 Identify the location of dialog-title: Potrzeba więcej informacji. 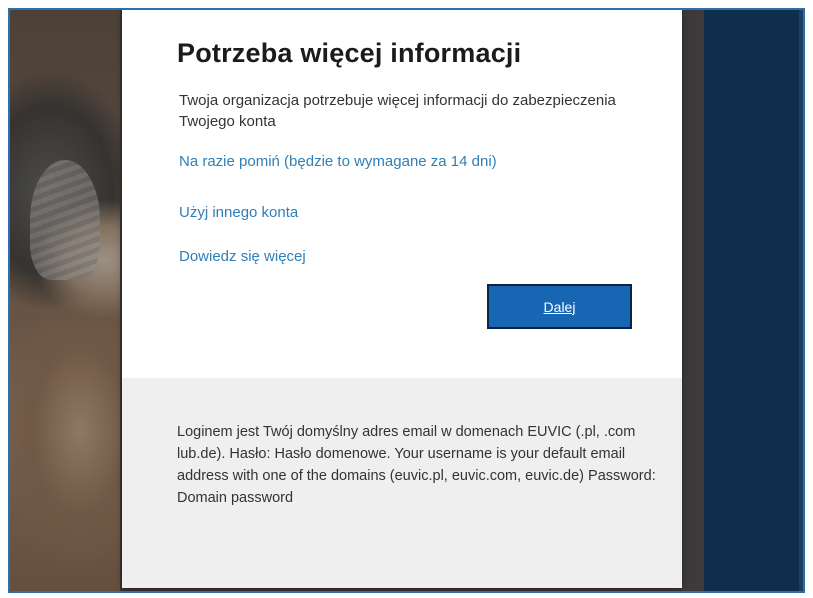
(349, 53).